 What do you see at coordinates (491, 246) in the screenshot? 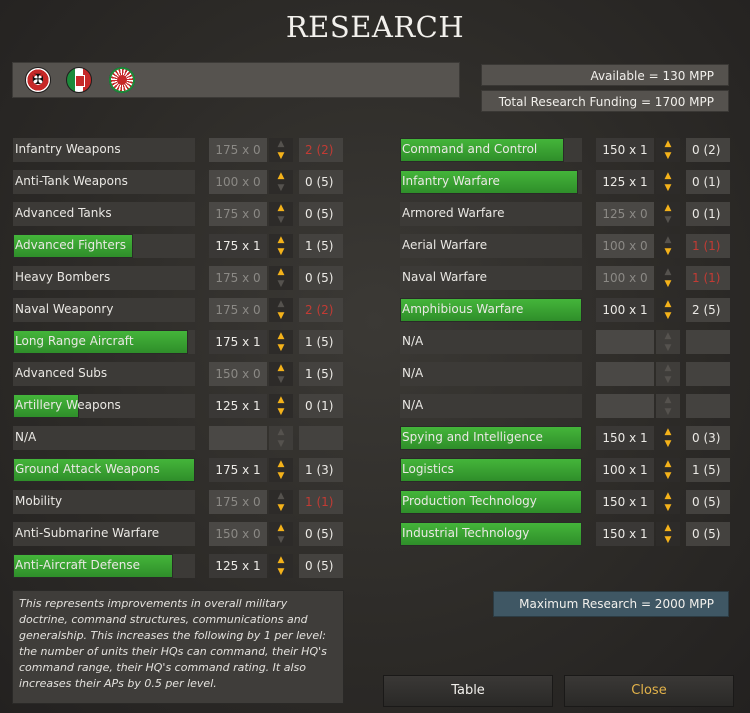
I see `tech-name: Aerial Warfare` at bounding box center [491, 246].